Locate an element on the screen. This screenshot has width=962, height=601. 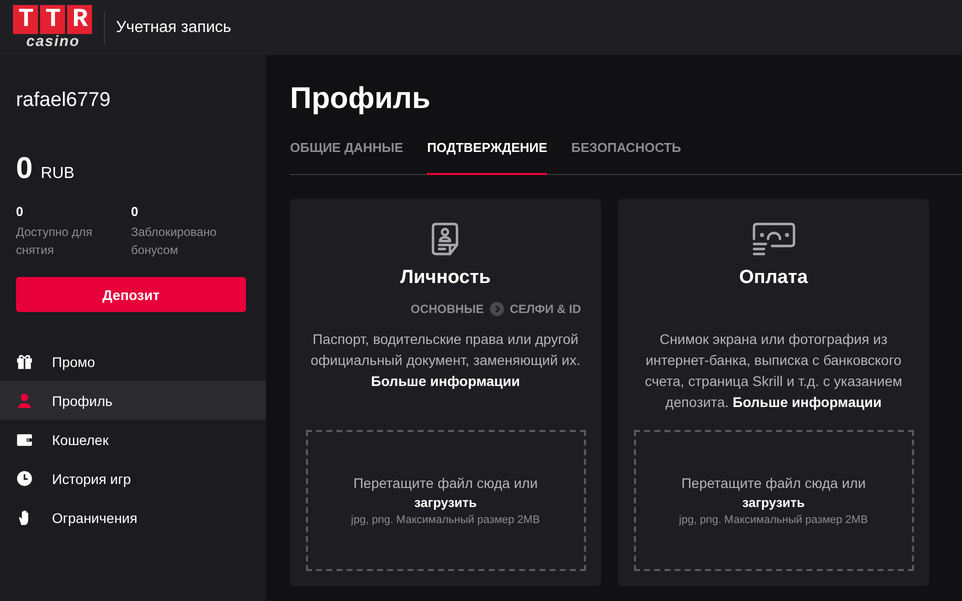
deposit-button: Депозит is located at coordinates (131, 294).